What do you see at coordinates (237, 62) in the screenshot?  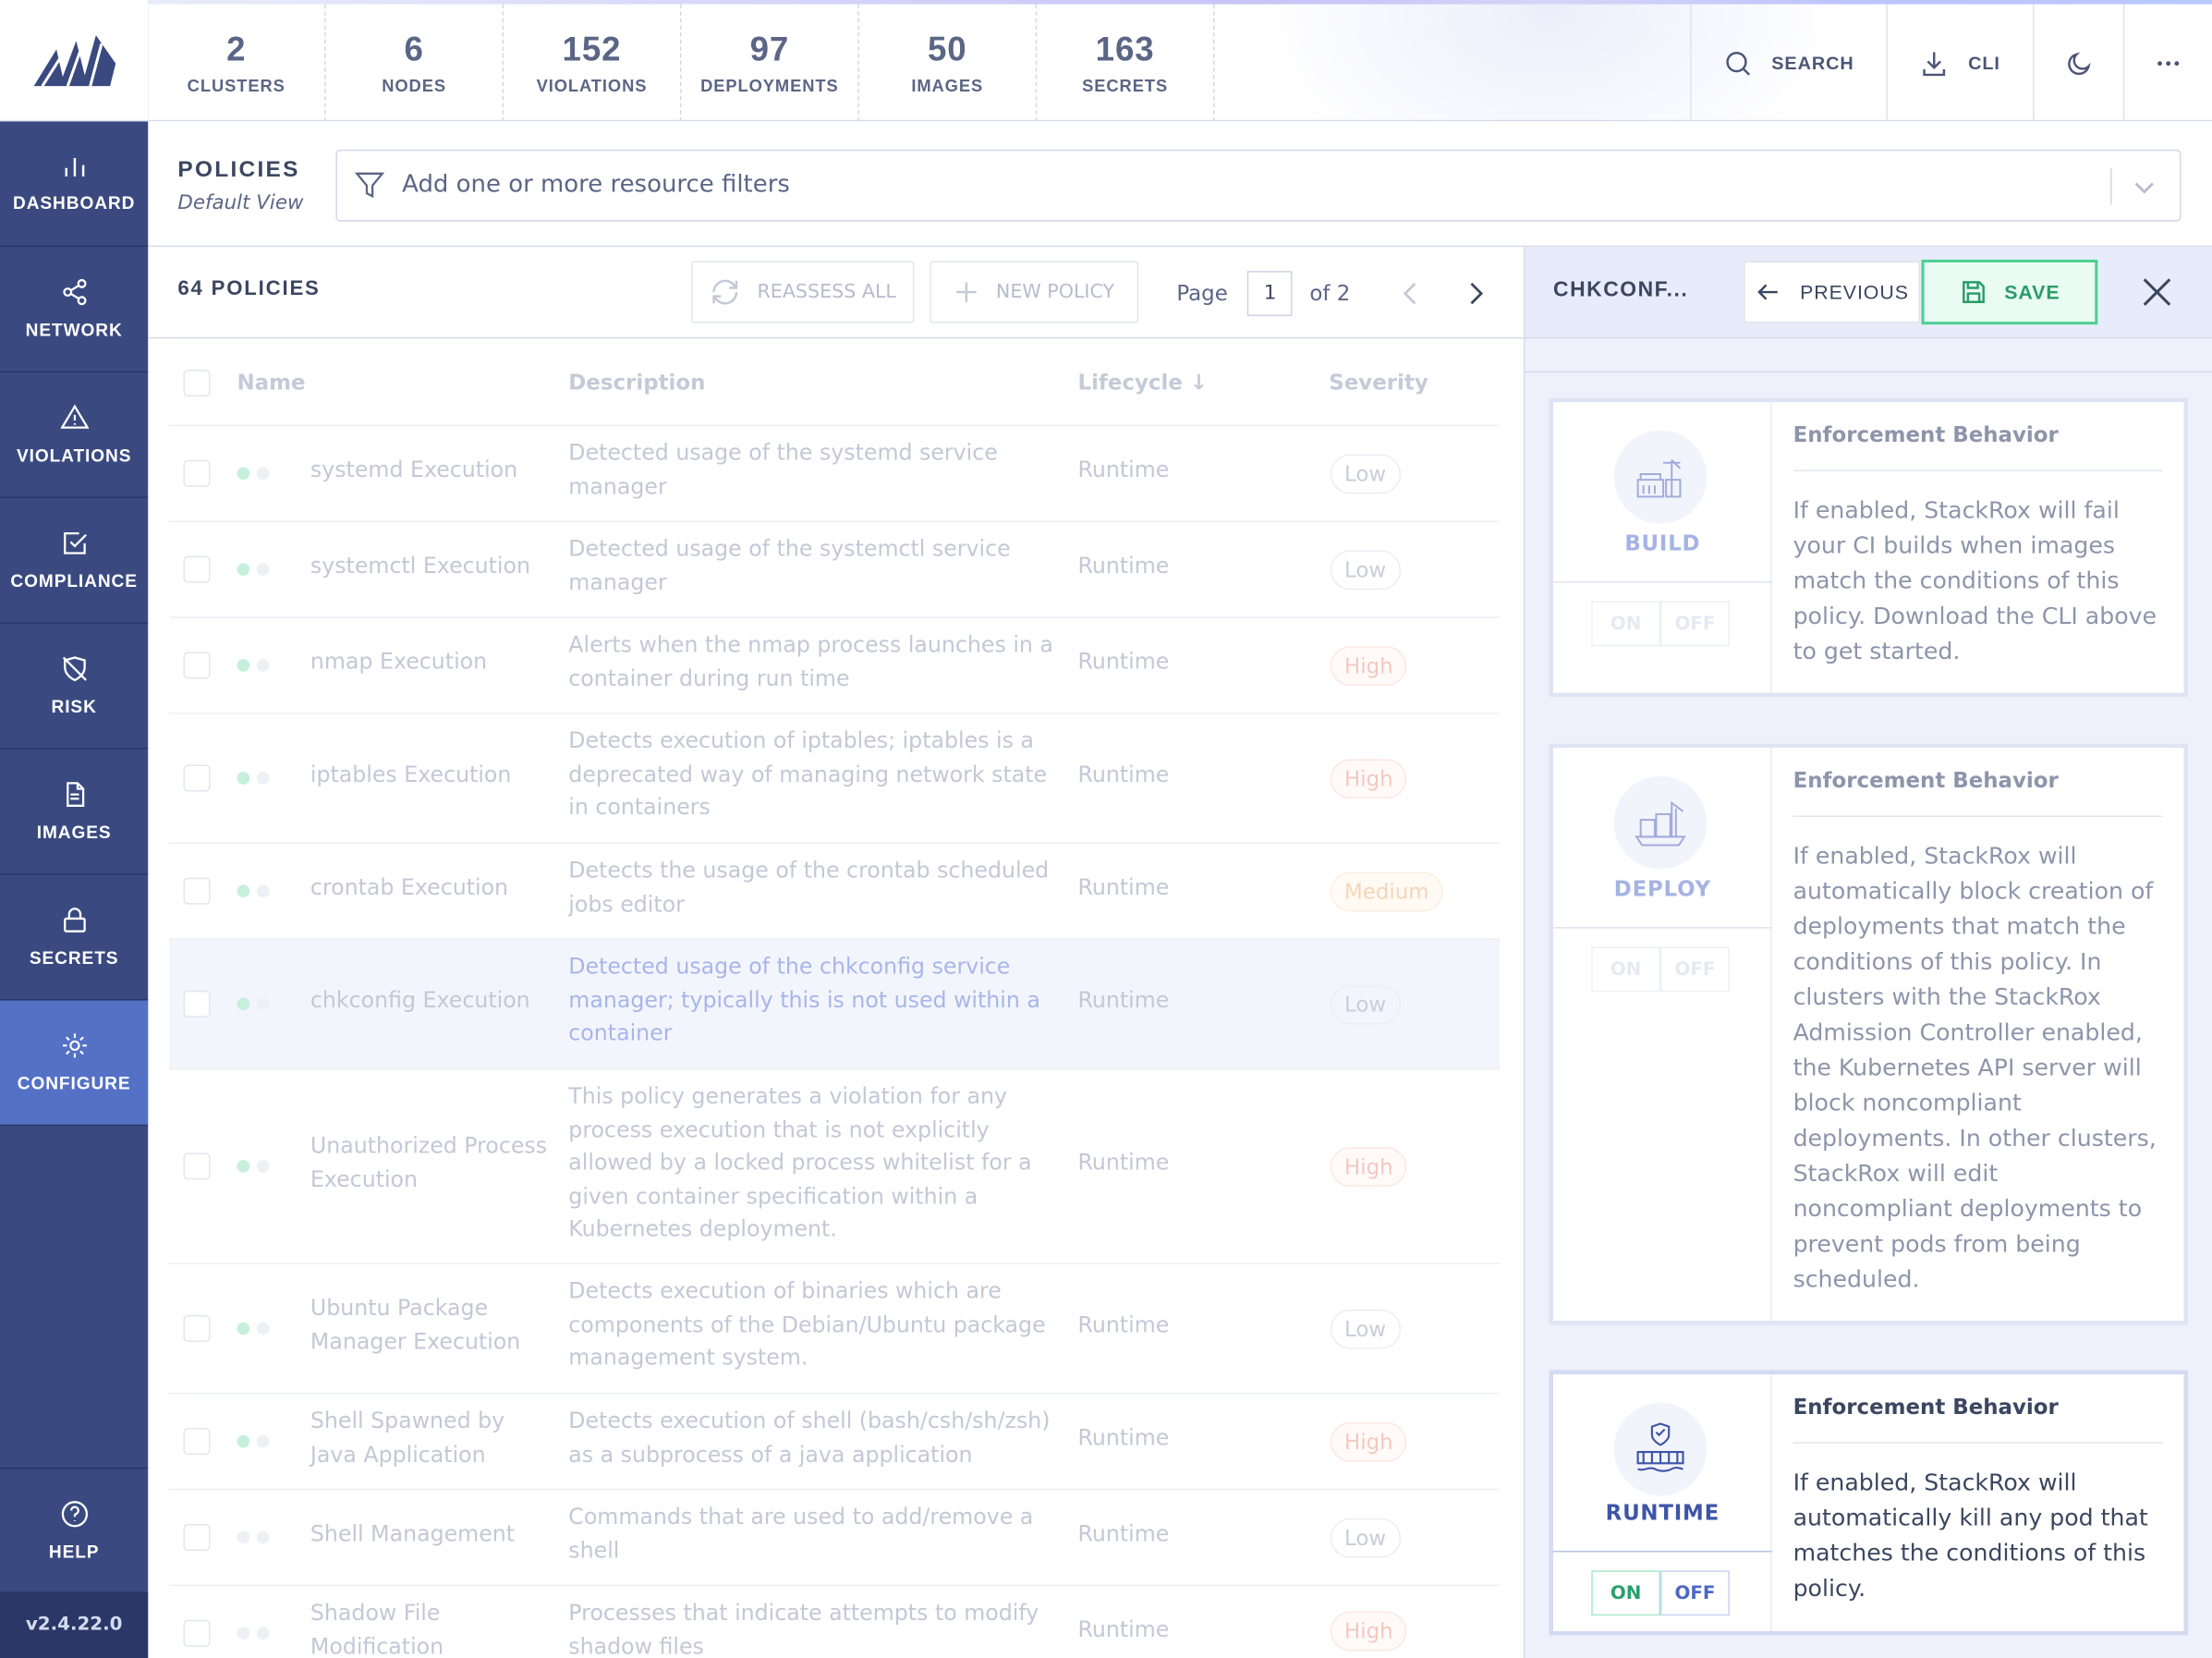 I see `summary-clusters: 2 CLUSTERS` at bounding box center [237, 62].